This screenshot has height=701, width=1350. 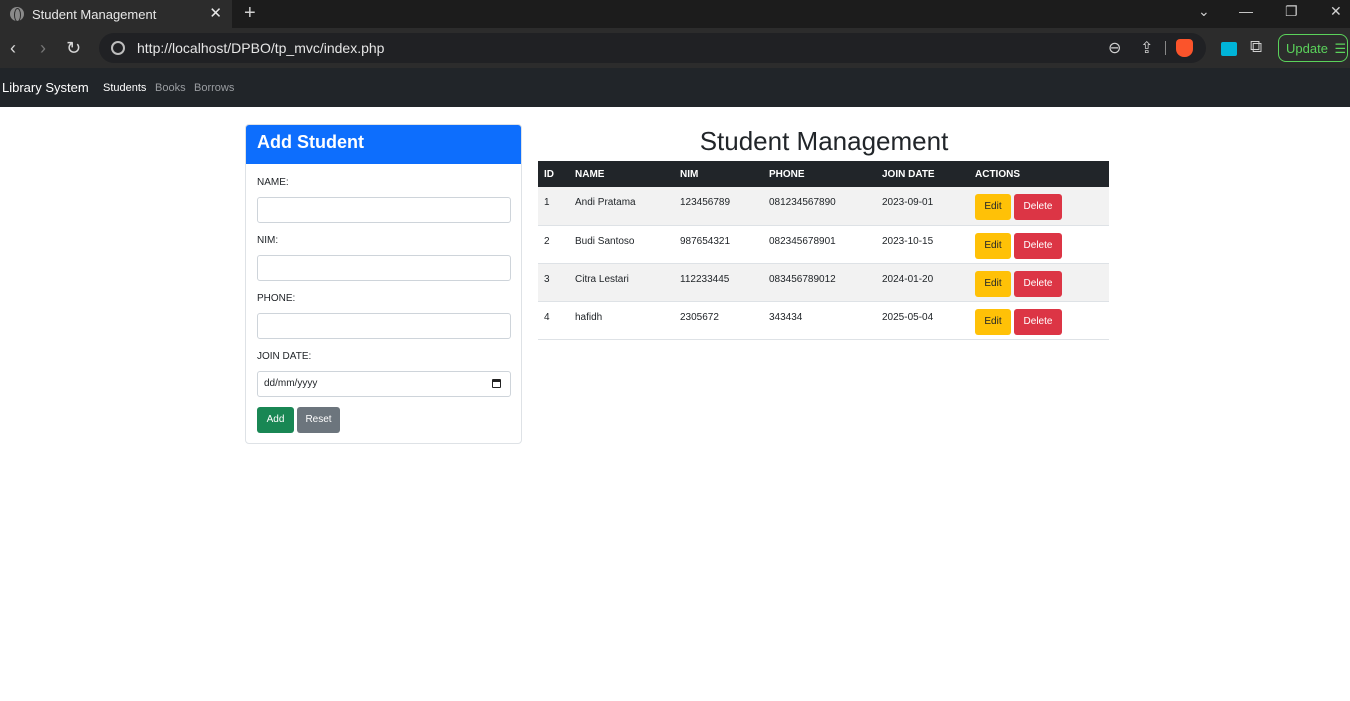 I want to click on nim-input, so click(x=384, y=268).